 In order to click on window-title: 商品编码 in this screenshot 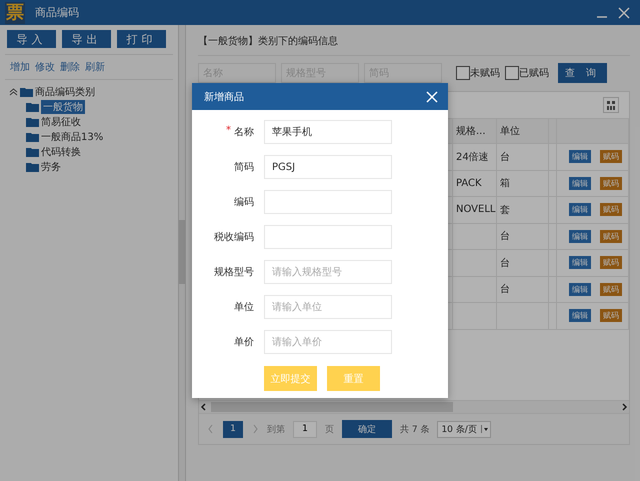, I will do `click(57, 12)`.